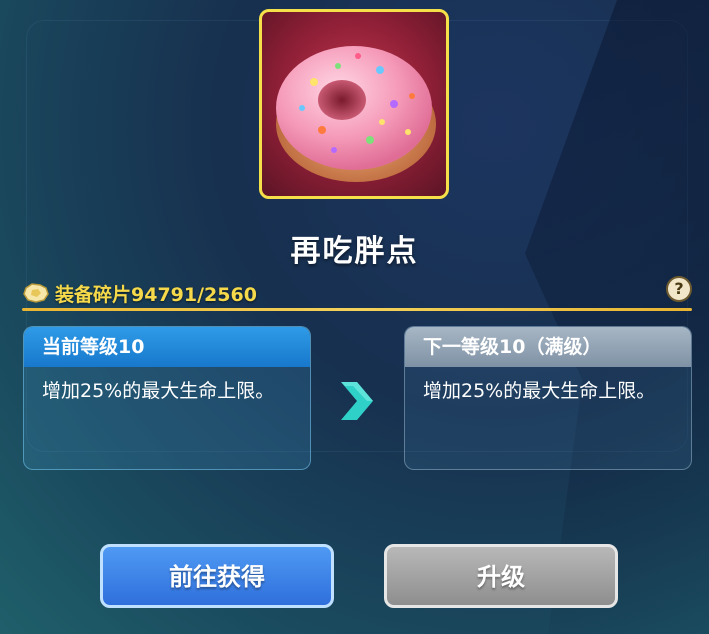 The image size is (709, 634). I want to click on next-level-card: 下一等级10（满级） 增加25%的最大生命上限。, so click(548, 398).